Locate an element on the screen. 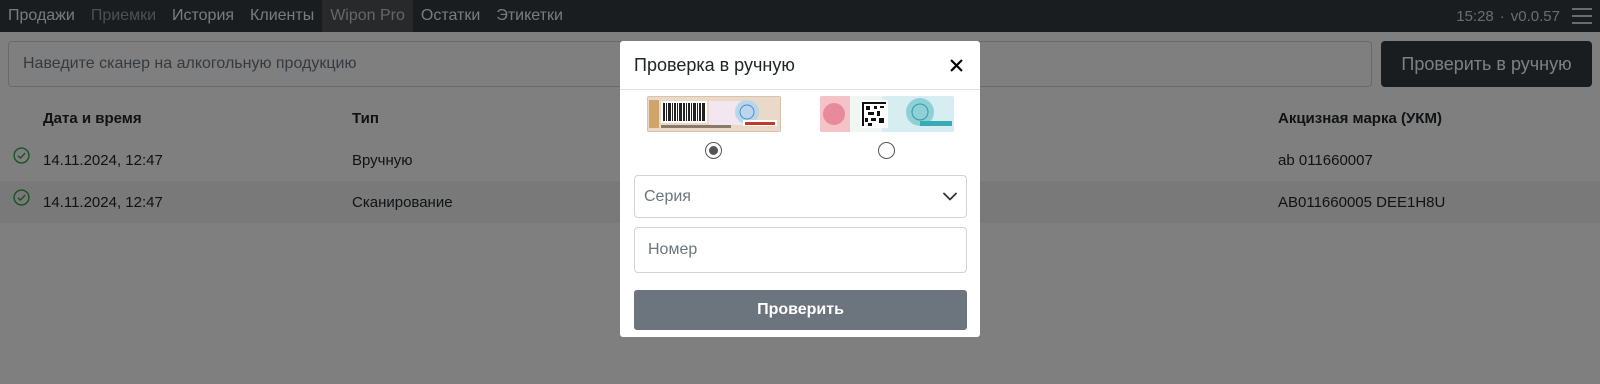 The height and width of the screenshot is (384, 1600). radio-new-stamp is located at coordinates (886, 150).